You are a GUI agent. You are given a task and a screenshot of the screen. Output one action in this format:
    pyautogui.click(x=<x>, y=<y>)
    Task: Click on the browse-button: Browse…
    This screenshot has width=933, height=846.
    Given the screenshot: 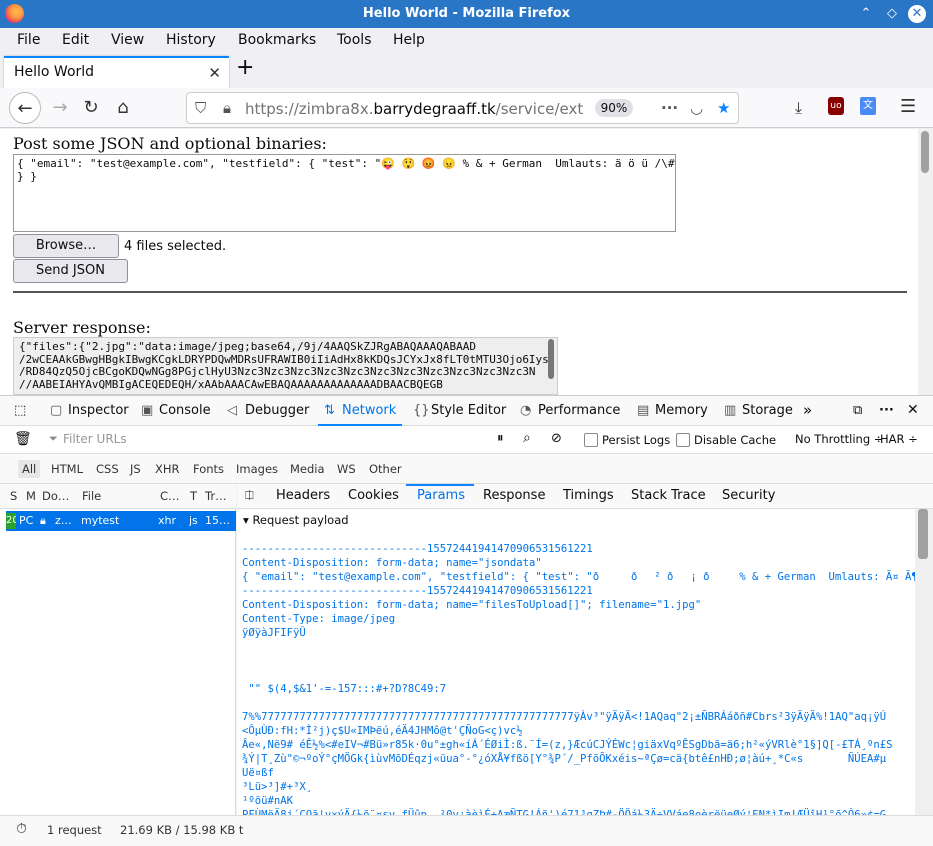 What is the action you would take?
    pyautogui.click(x=66, y=246)
    